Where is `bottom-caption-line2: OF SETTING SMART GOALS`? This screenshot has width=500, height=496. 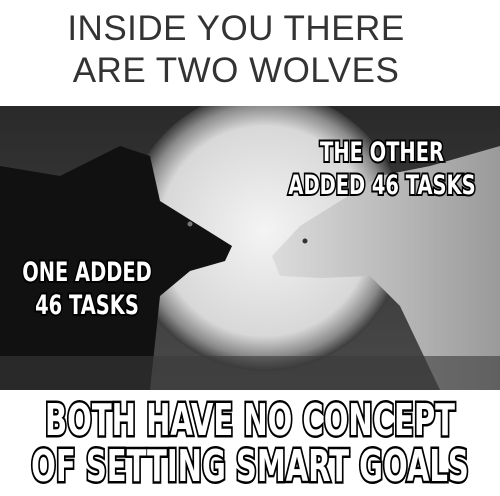
bottom-caption-line2: OF SETTING SMART GOALS is located at coordinates (250, 466).